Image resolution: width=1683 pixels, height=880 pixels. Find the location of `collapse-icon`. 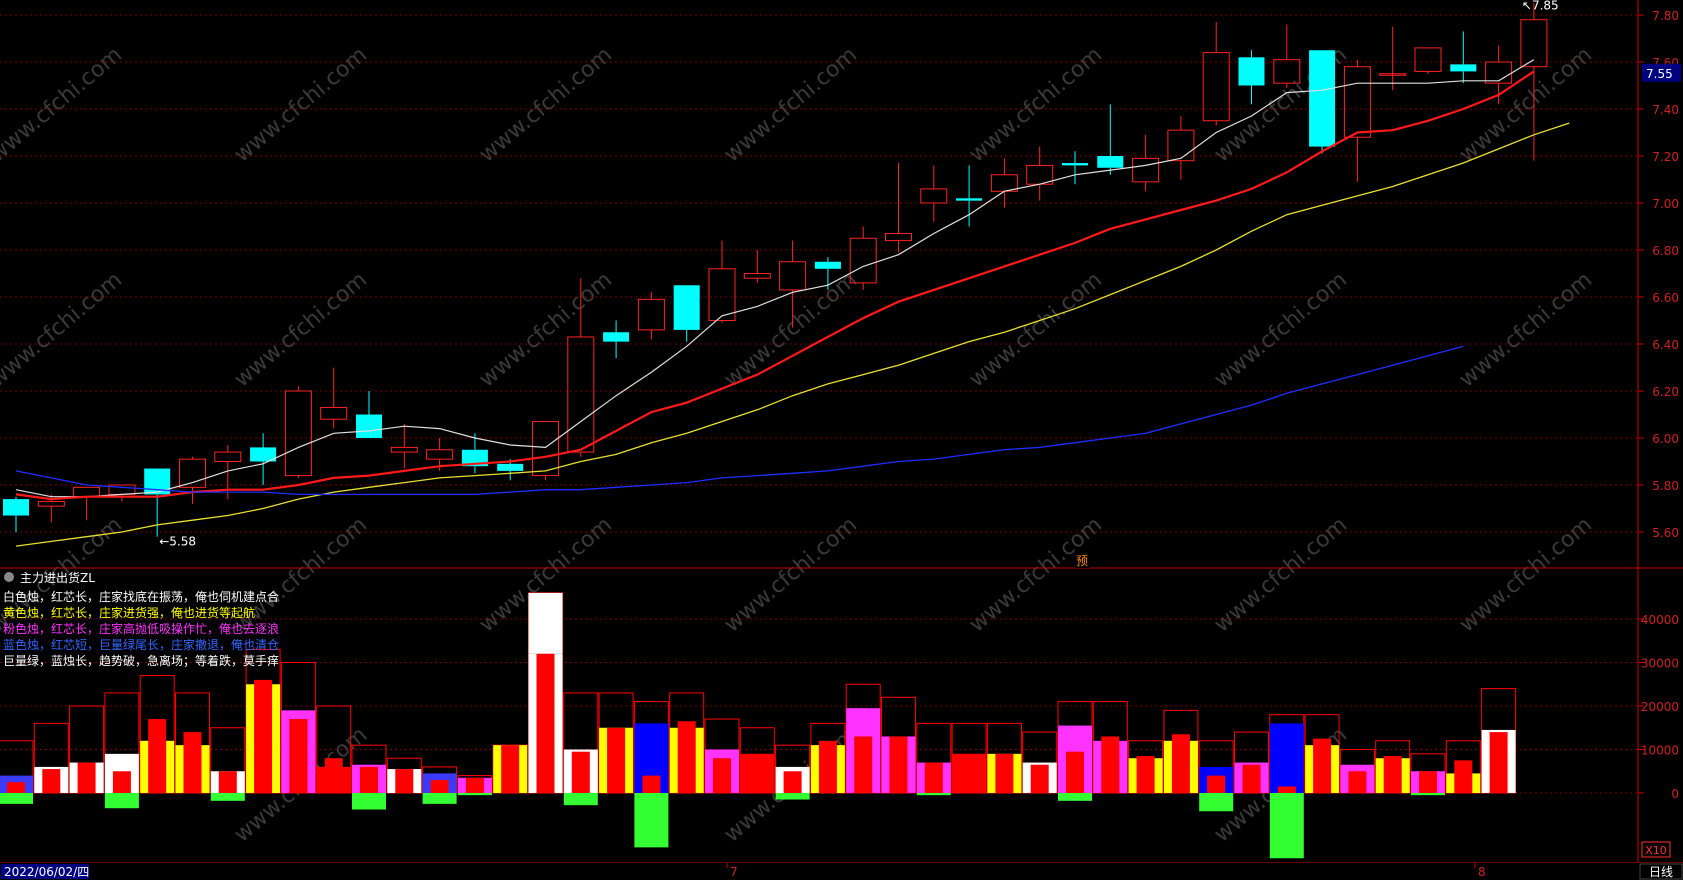

collapse-icon is located at coordinates (9, 577).